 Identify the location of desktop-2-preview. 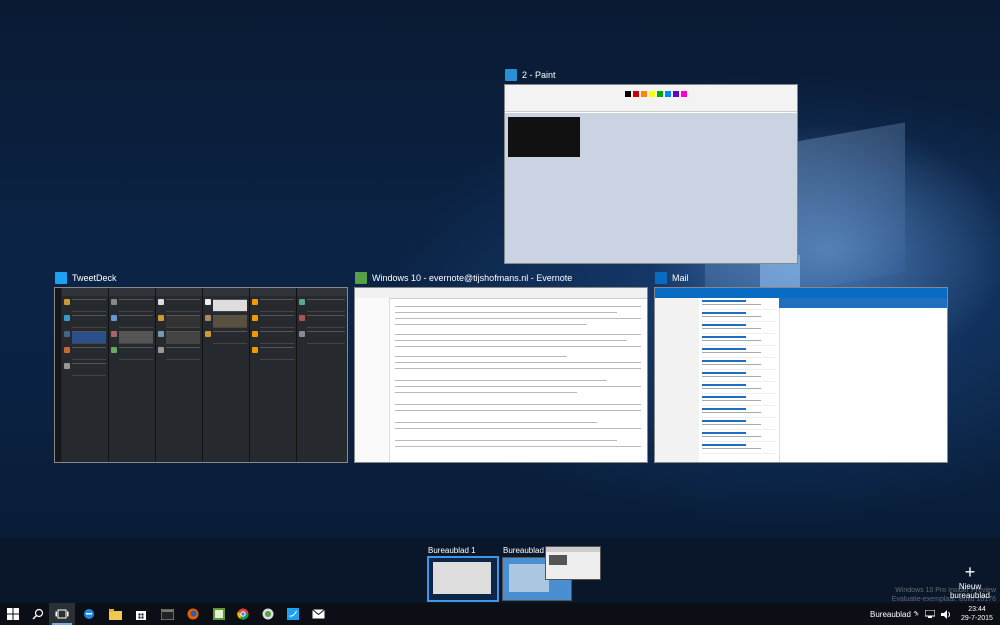
(573, 563).